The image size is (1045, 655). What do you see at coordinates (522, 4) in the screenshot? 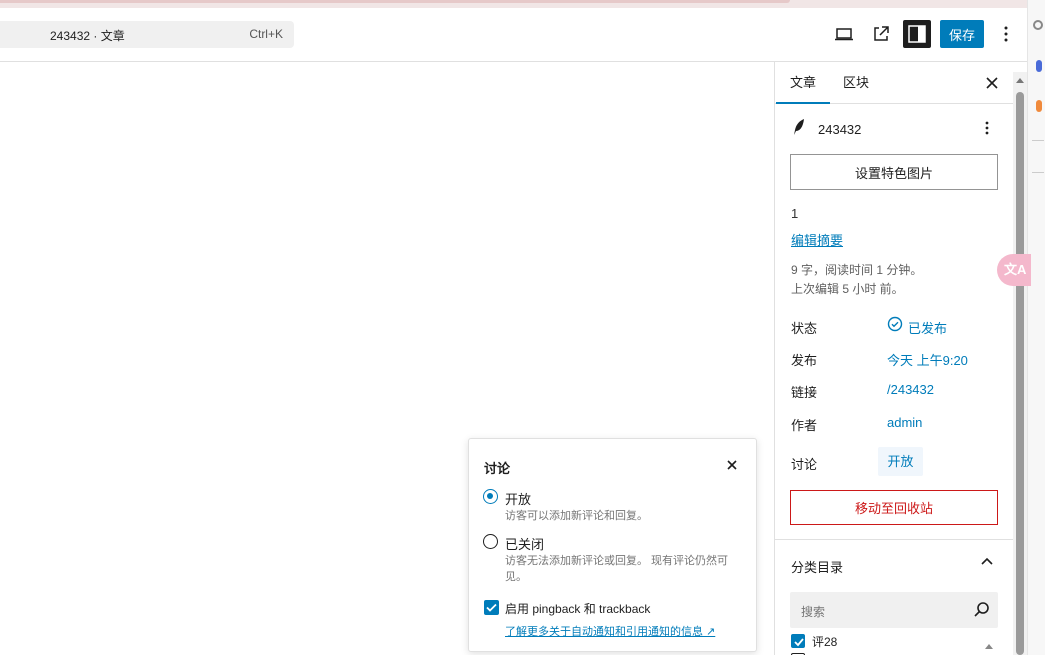
I see `browser-top-strip` at bounding box center [522, 4].